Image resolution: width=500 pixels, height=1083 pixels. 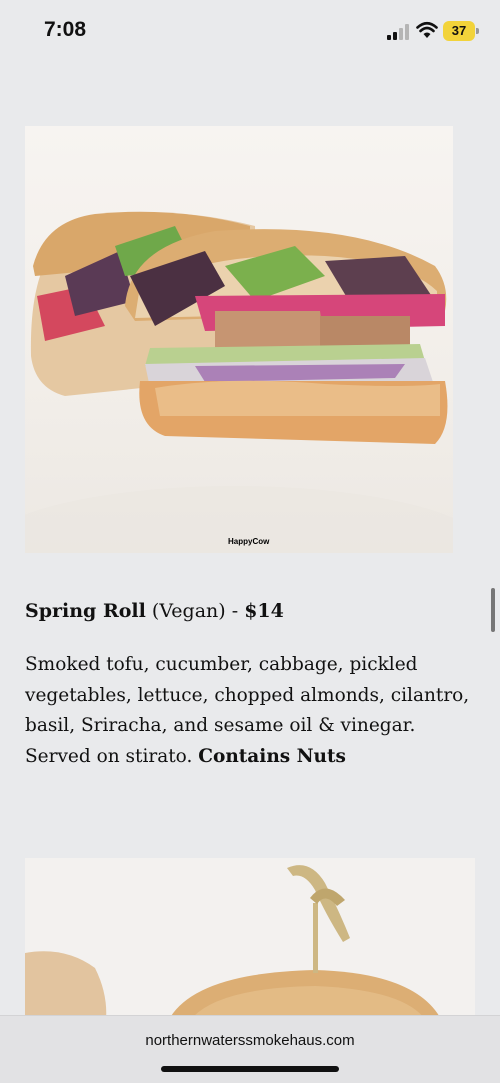 I want to click on status-bar: 7:08 37, so click(x=250, y=31).